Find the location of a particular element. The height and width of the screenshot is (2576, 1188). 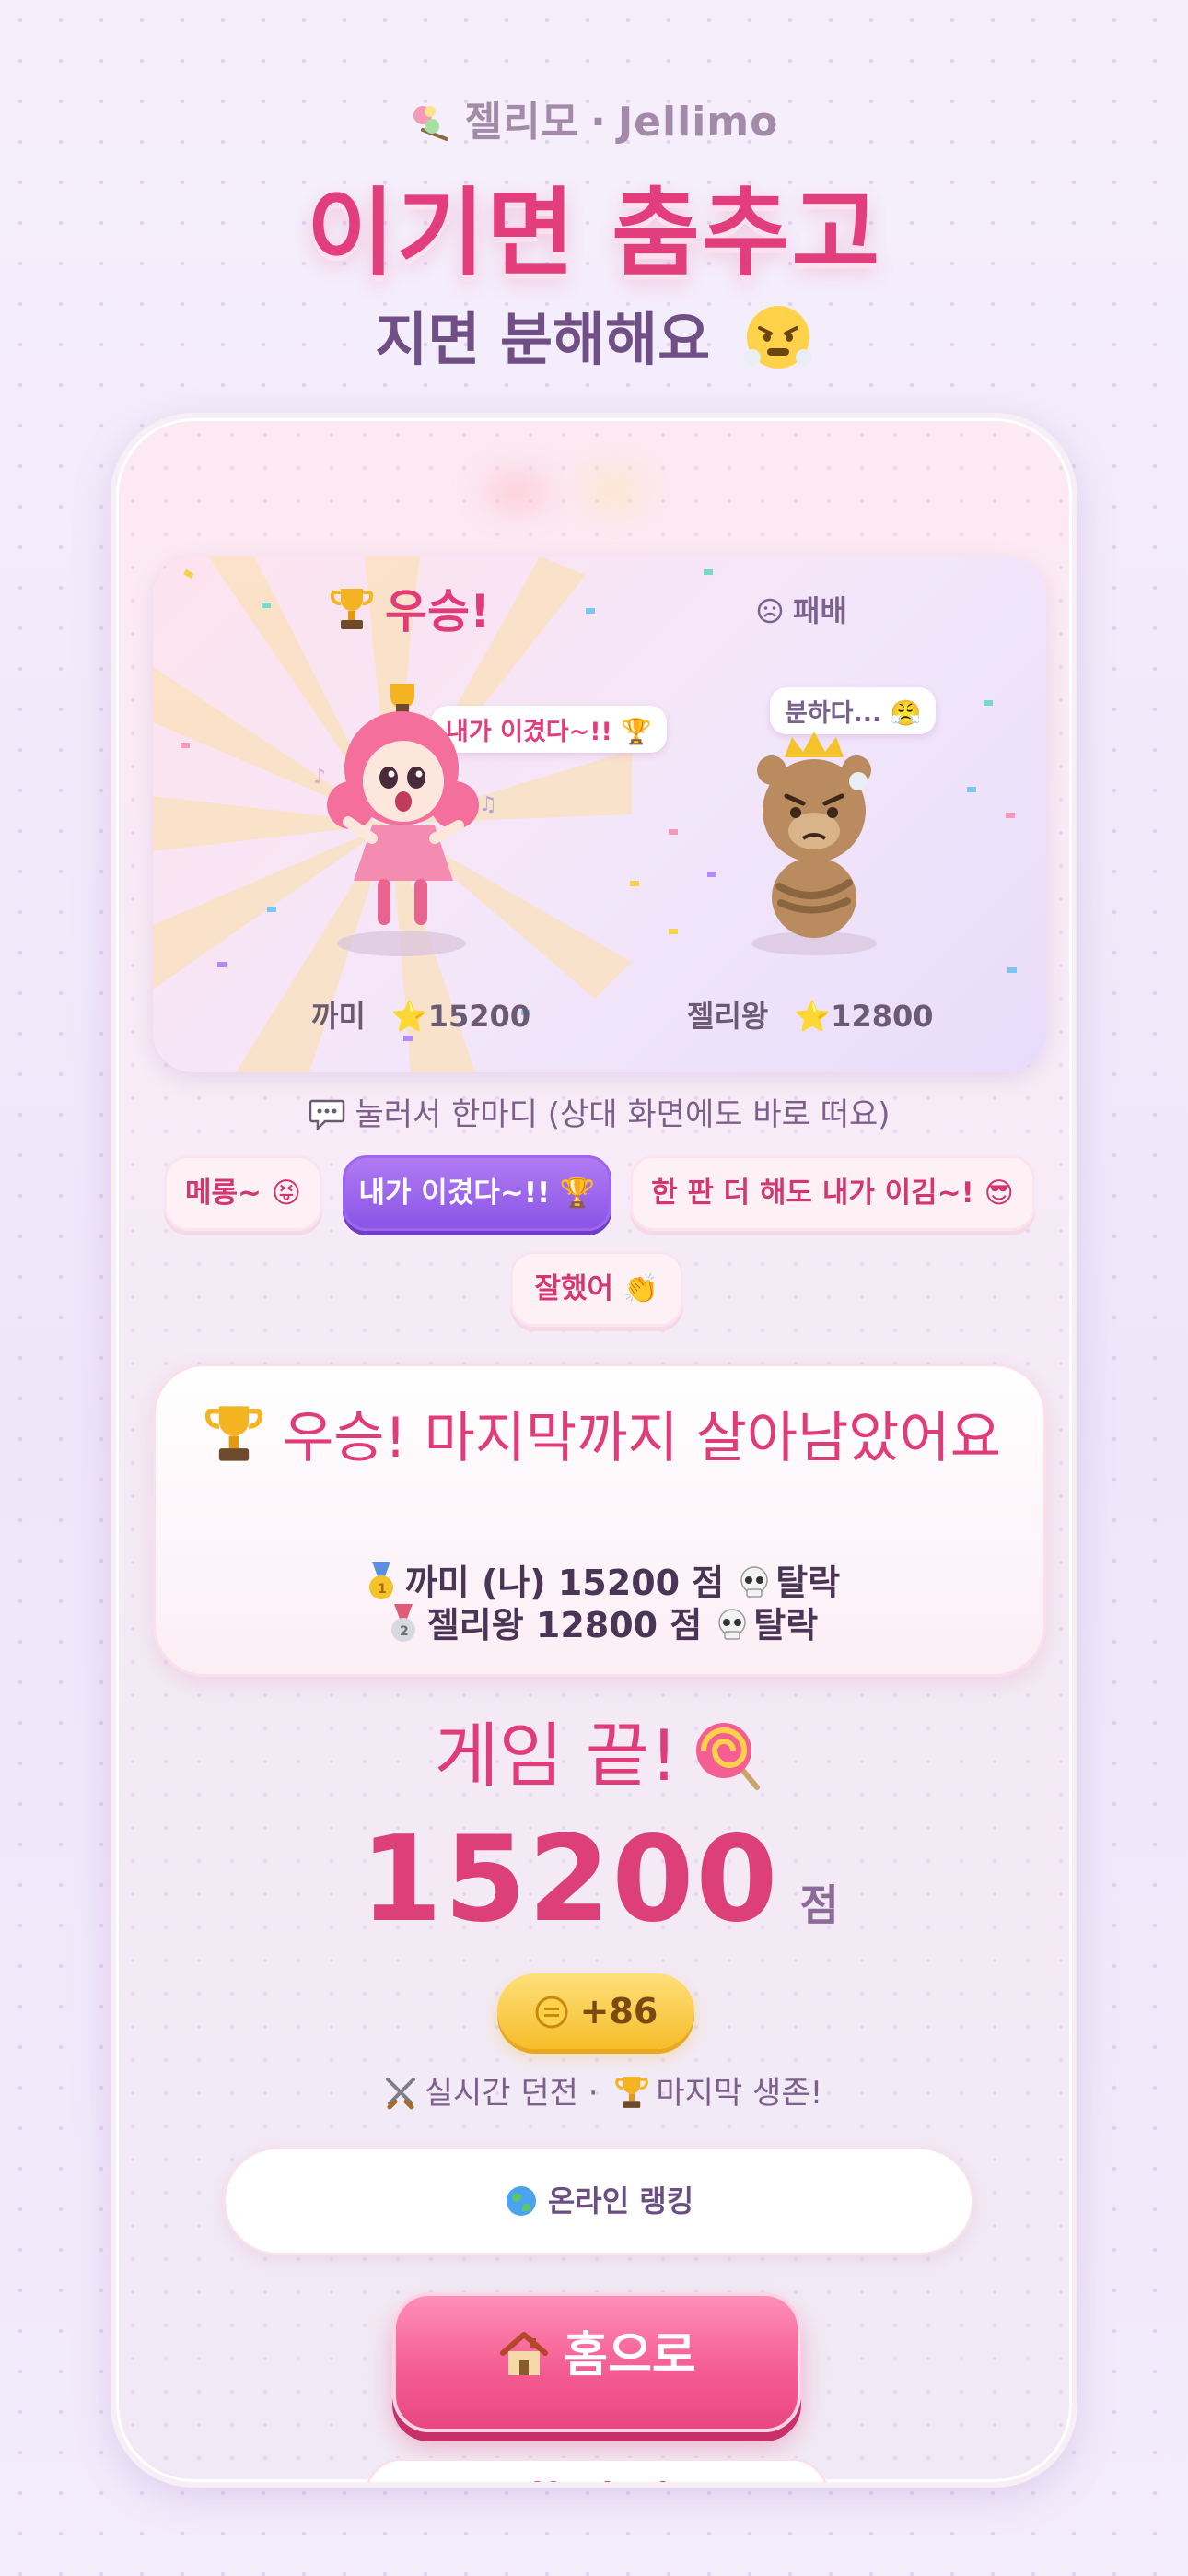

loser-tag-label: 패배 is located at coordinates (820, 610).